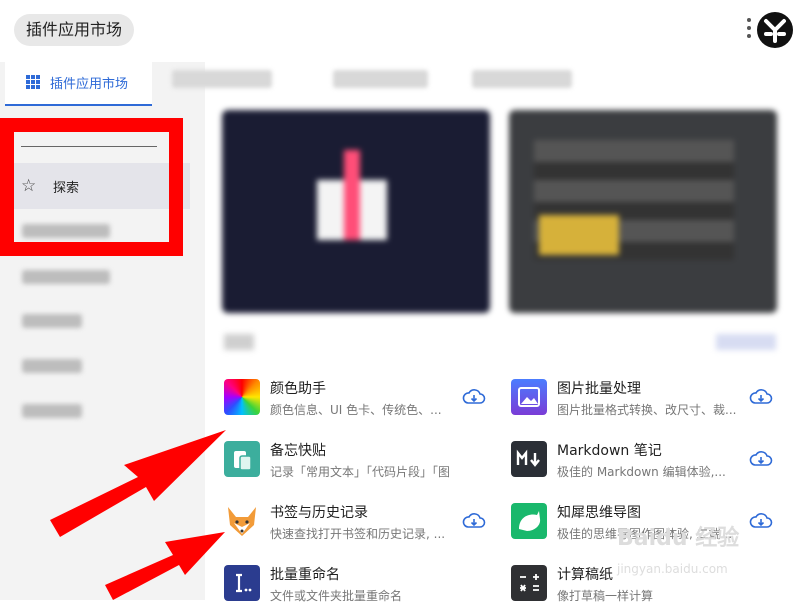  Describe the element at coordinates (643, 211) in the screenshot. I see `banner-text` at that location.